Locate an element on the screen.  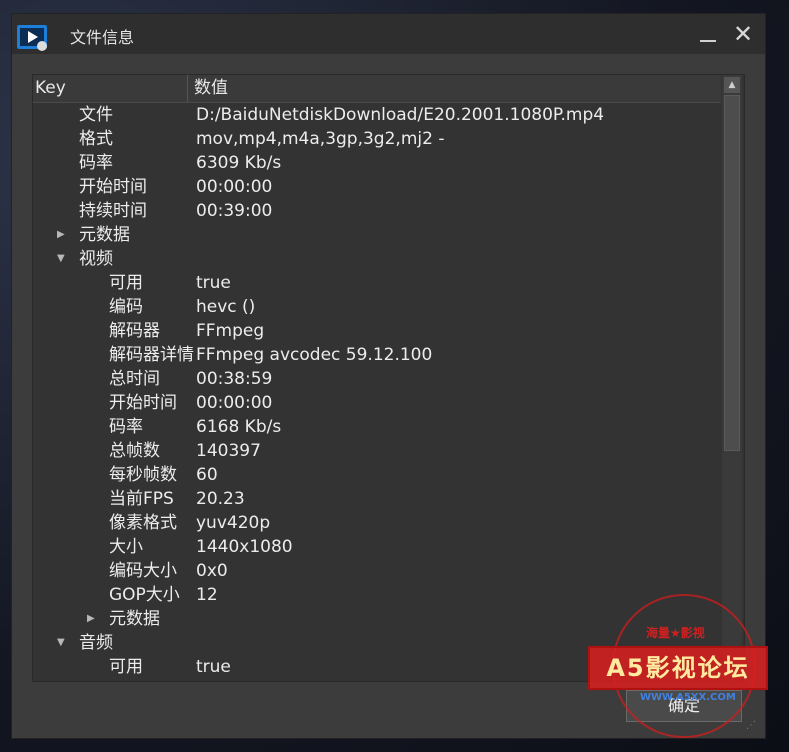
close-icon: ✕ is located at coordinates (743, 34).